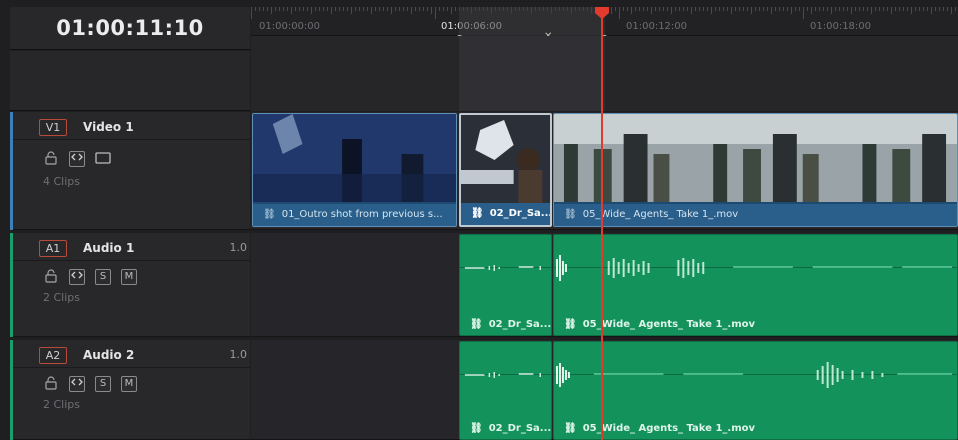 The width and height of the screenshot is (958, 440). I want to click on track-header-v1: V1 Video 1 4 Clips, so click(133, 171).